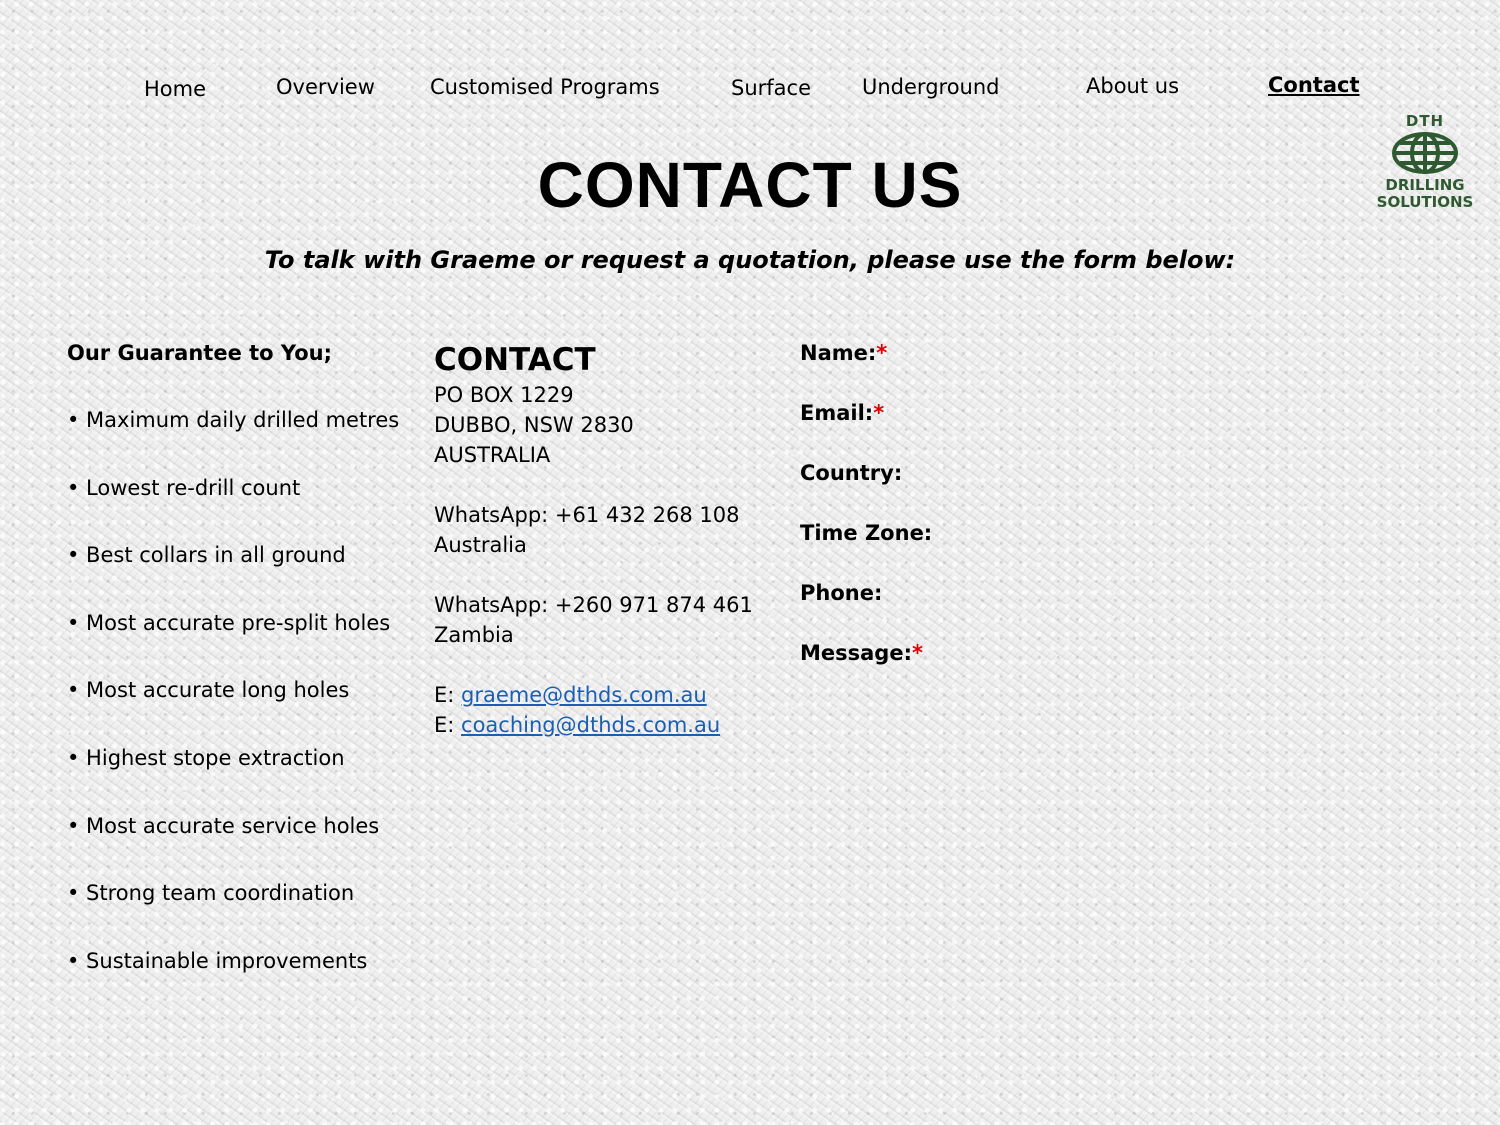 The height and width of the screenshot is (1125, 1500). Describe the element at coordinates (1132, 86) in the screenshot. I see `nav-about-us: About us` at that location.